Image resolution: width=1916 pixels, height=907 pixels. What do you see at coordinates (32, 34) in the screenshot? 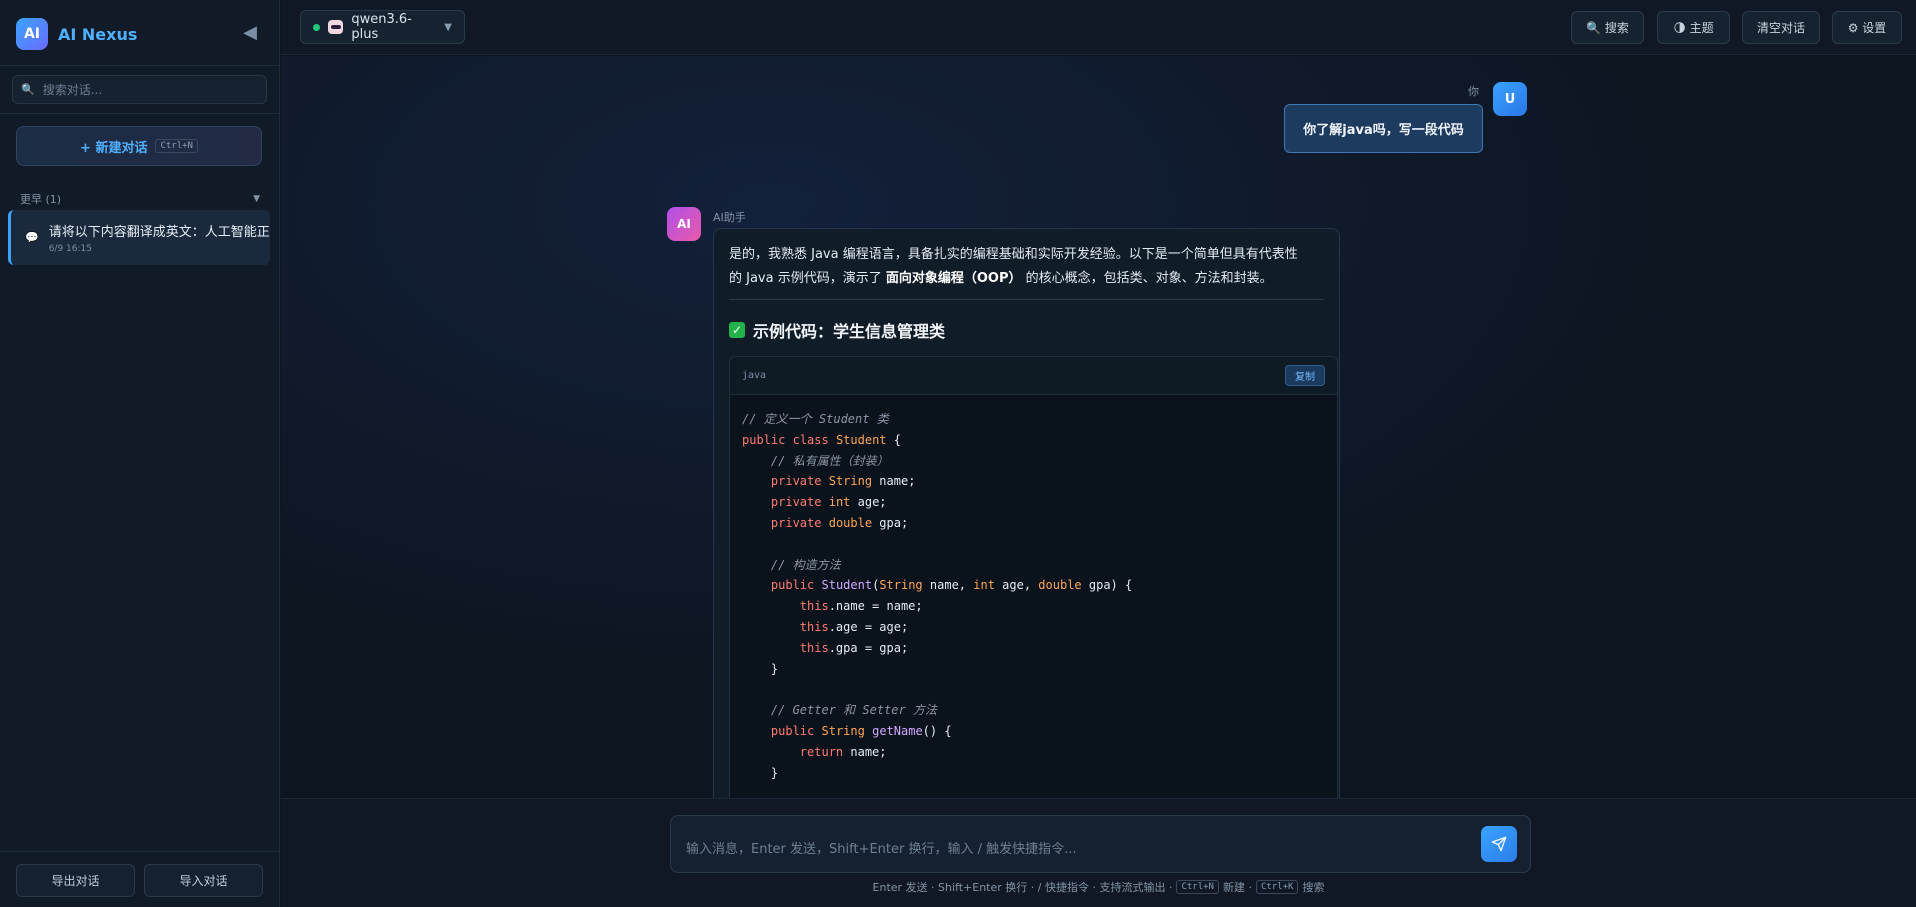
I see `brand-logo: AI` at bounding box center [32, 34].